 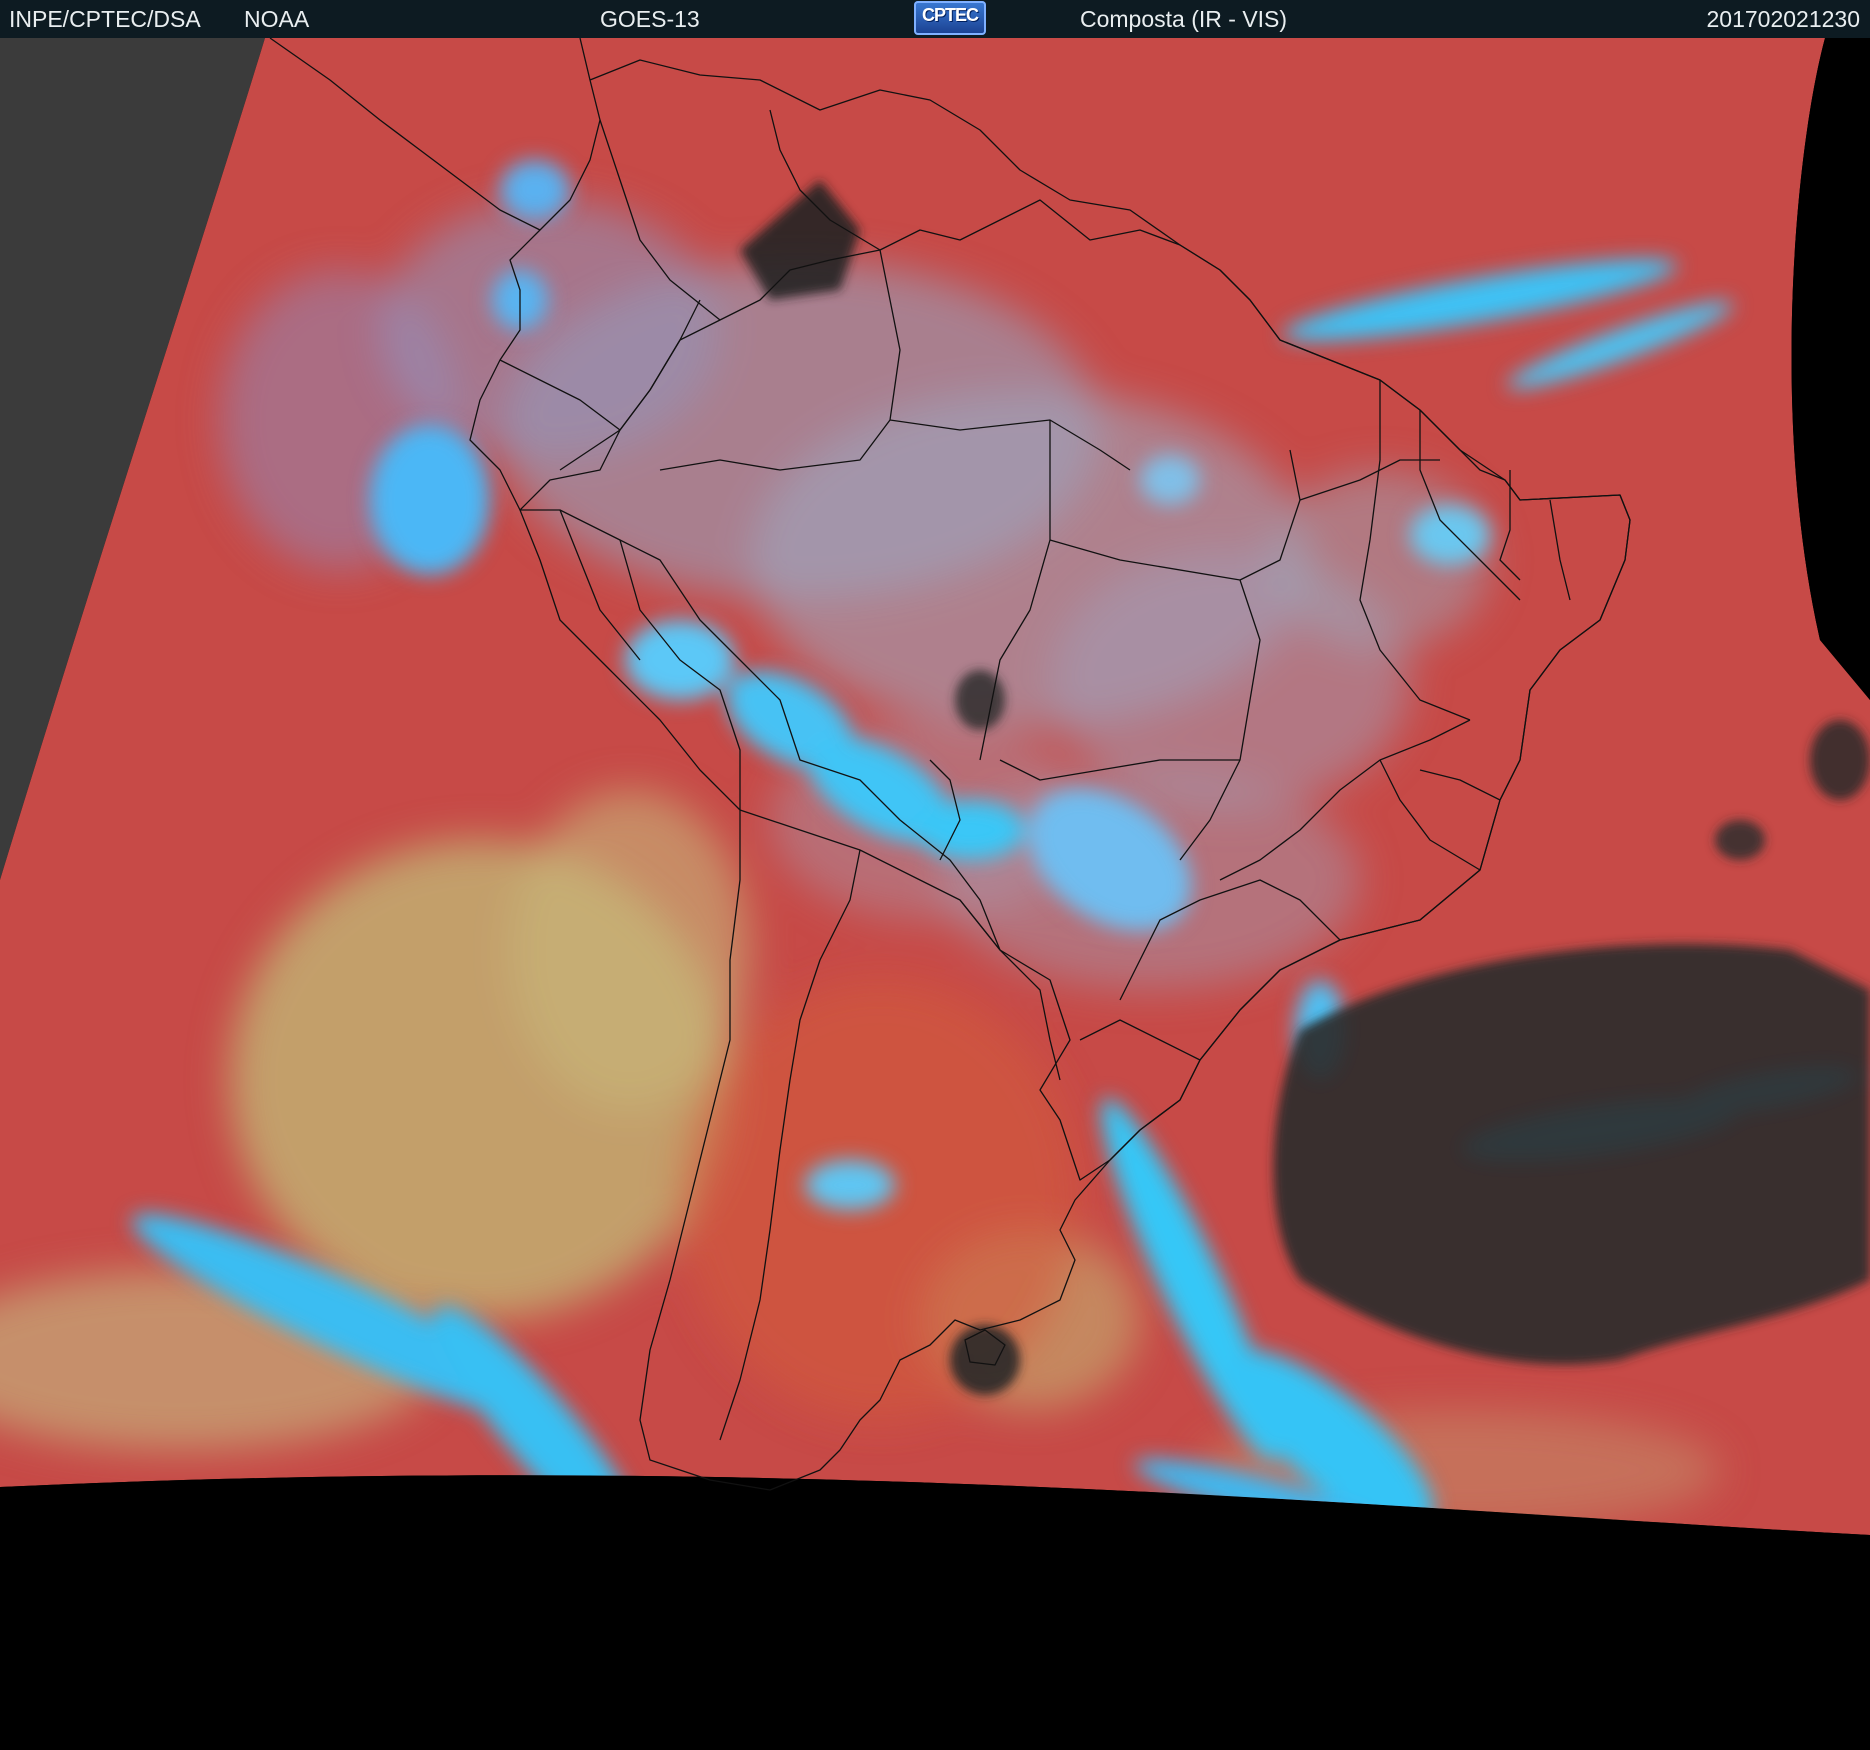 What do you see at coordinates (105, 19) in the screenshot?
I see `source-label: INPE/CPTEC/DSA` at bounding box center [105, 19].